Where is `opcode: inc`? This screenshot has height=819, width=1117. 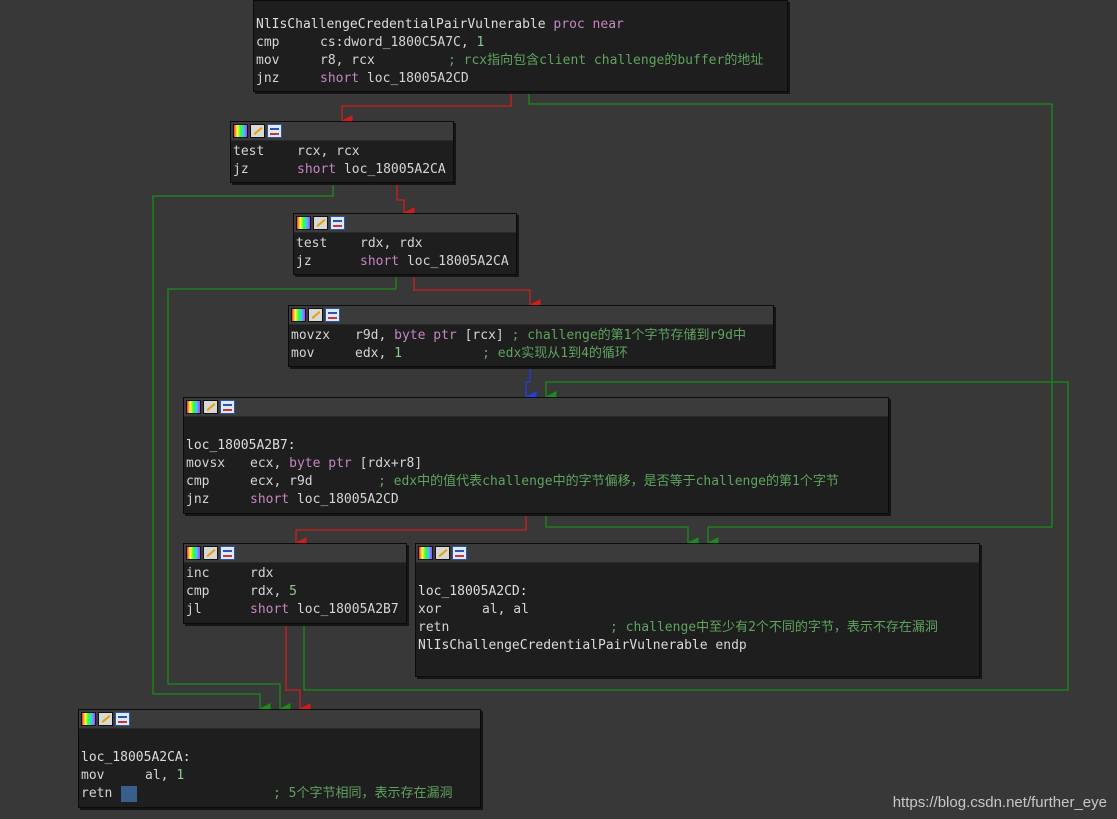
opcode: inc is located at coordinates (198, 573).